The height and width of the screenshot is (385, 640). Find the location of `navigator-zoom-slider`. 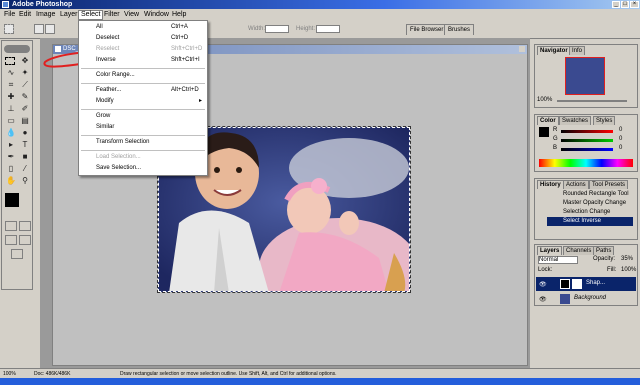

navigator-zoom-slider is located at coordinates (592, 101).